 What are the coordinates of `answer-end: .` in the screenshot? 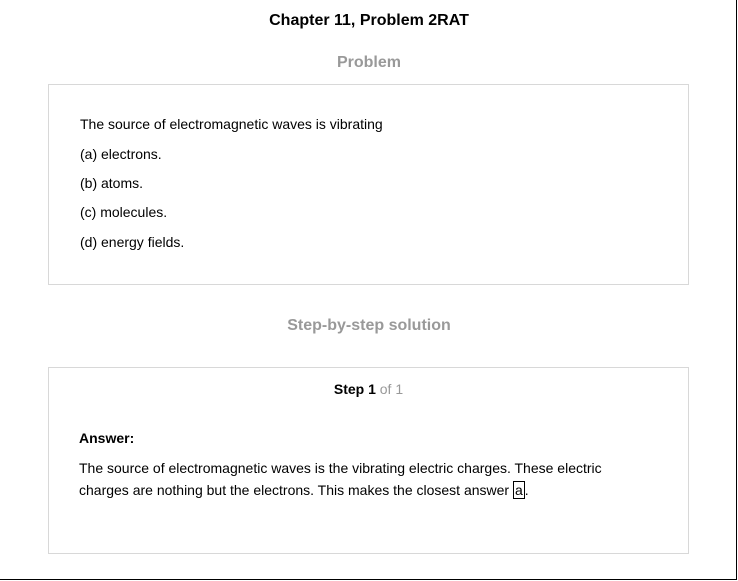 It's located at (526, 490).